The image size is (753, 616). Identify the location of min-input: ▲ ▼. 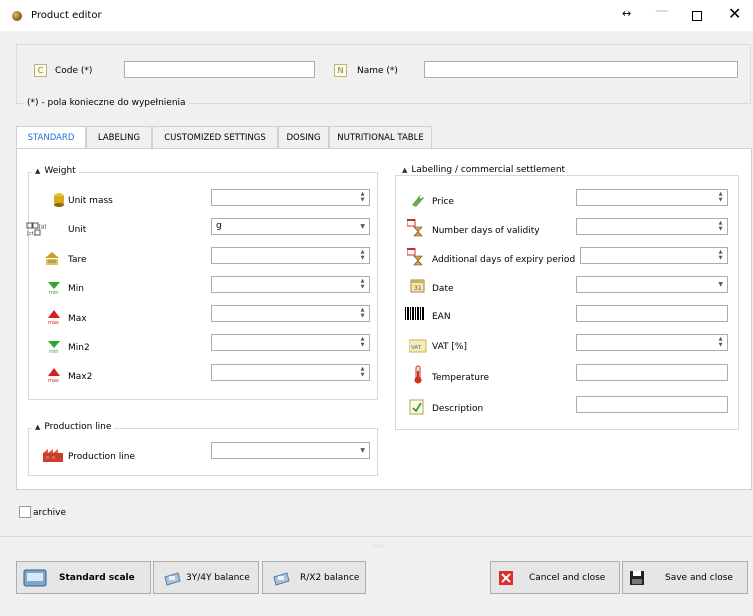
(290, 284).